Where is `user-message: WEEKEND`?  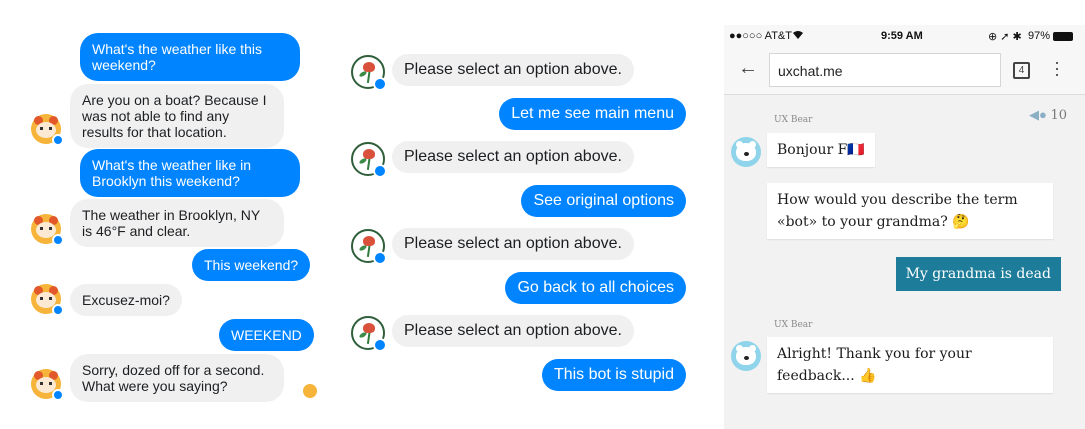 user-message: WEEKEND is located at coordinates (266, 335).